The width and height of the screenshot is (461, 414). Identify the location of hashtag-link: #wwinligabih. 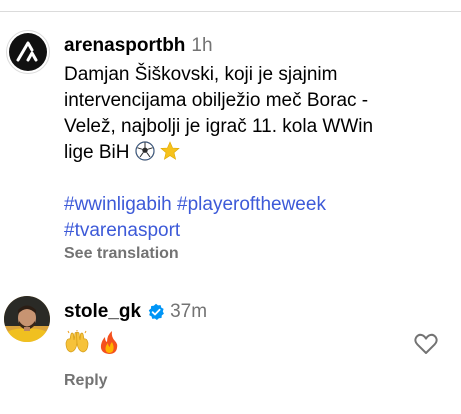
(118, 204).